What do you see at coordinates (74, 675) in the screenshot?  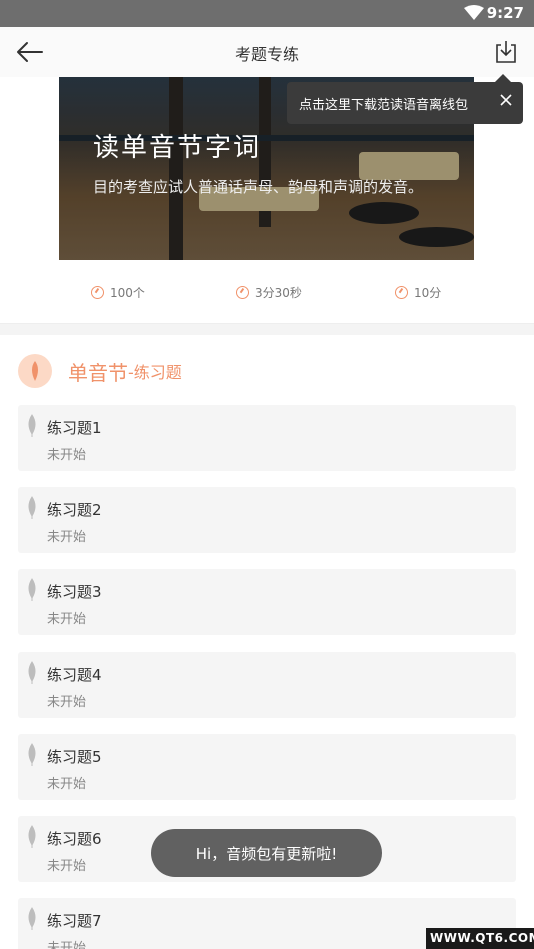 I see `exercise-title: 练习题4` at bounding box center [74, 675].